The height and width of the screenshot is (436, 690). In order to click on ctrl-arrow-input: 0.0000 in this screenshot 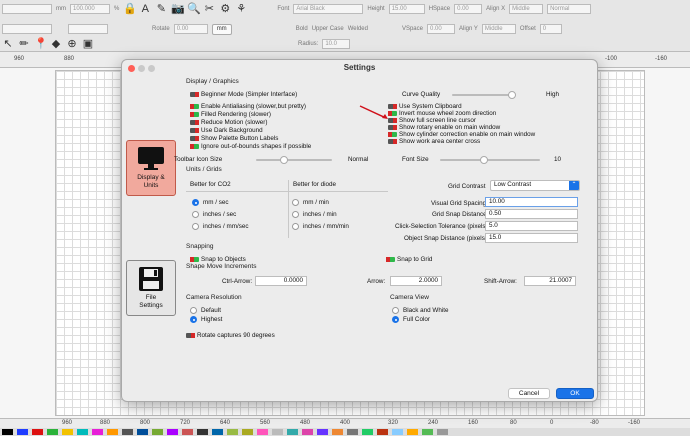, I will do `click(281, 281)`.